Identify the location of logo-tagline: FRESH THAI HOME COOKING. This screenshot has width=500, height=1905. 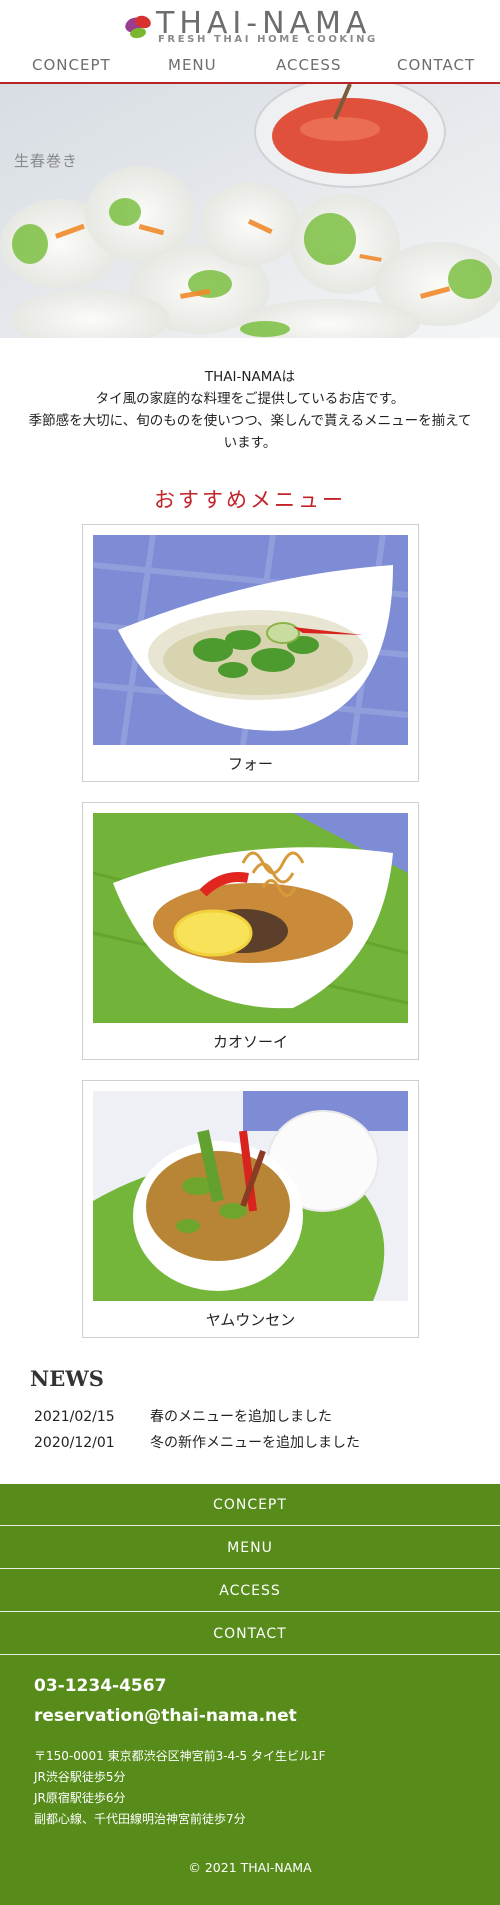
(268, 39).